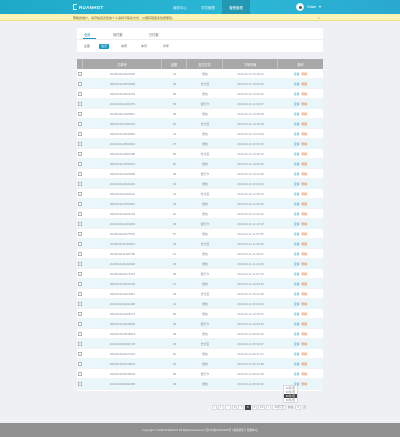 The height and width of the screenshot is (437, 400). Describe the element at coordinates (248, 407) in the screenshot. I see `page-button: 8` at that location.